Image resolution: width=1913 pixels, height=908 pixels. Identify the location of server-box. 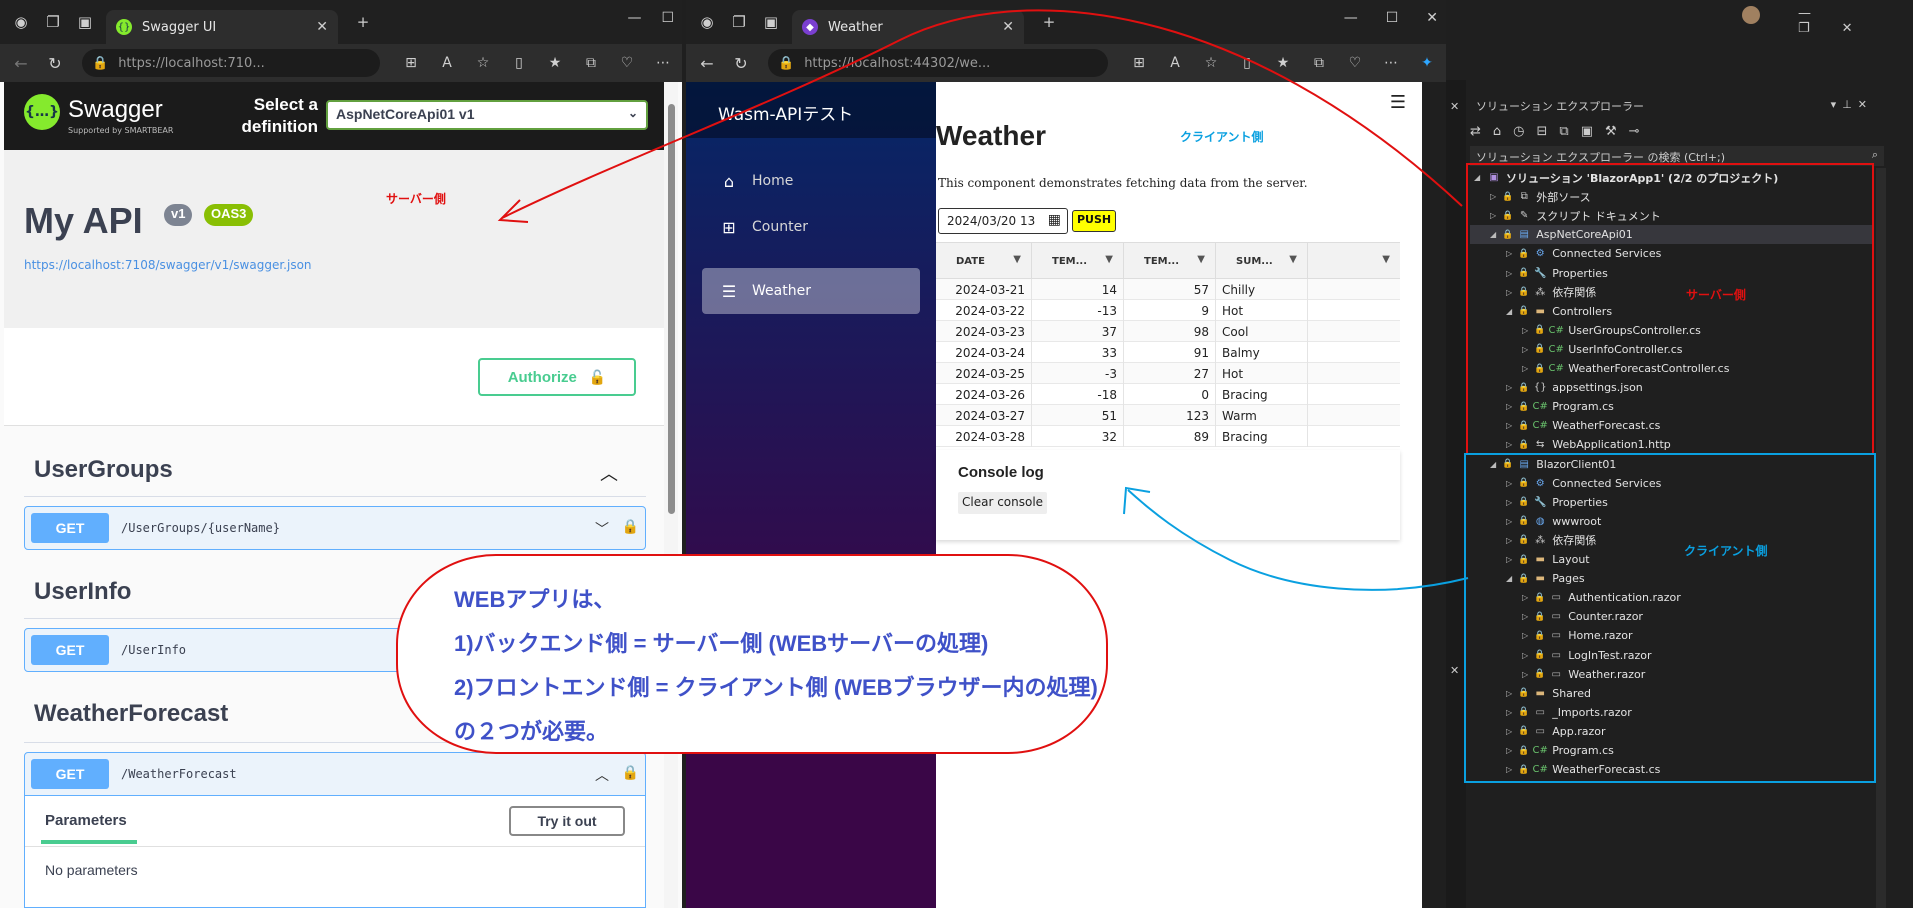
(1670, 309).